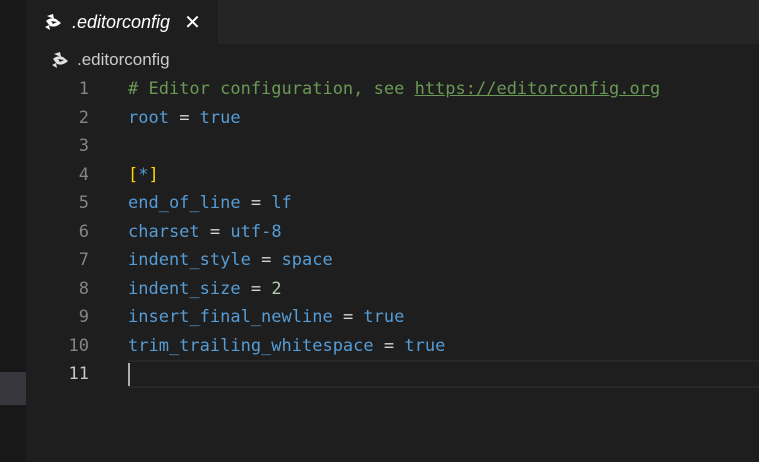 The image size is (759, 462). I want to click on line-number: 5, so click(83, 203).